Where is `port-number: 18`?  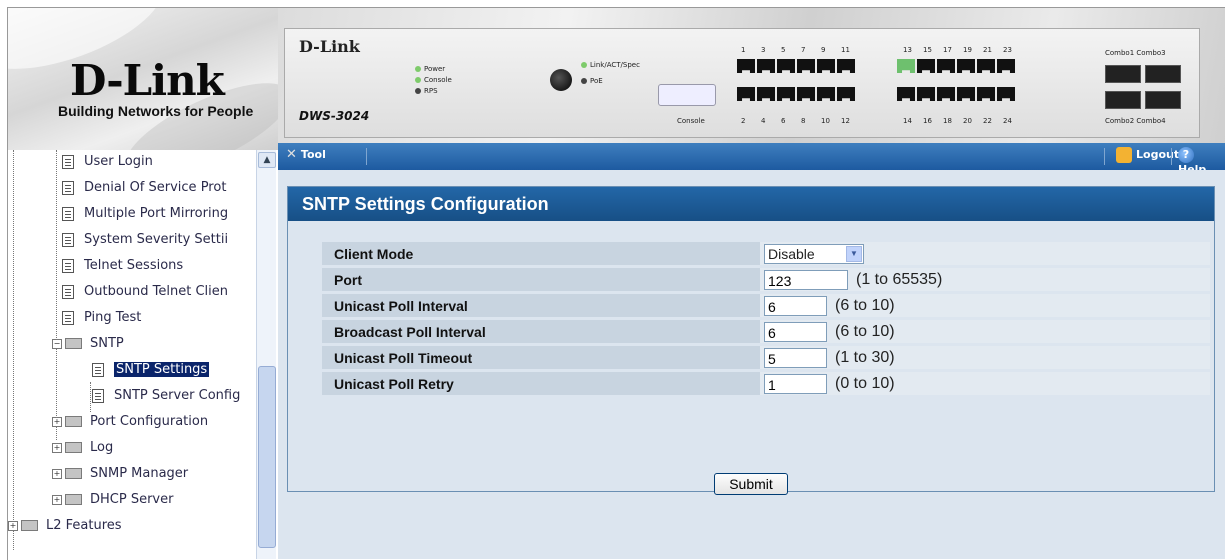
port-number: 18 is located at coordinates (947, 121).